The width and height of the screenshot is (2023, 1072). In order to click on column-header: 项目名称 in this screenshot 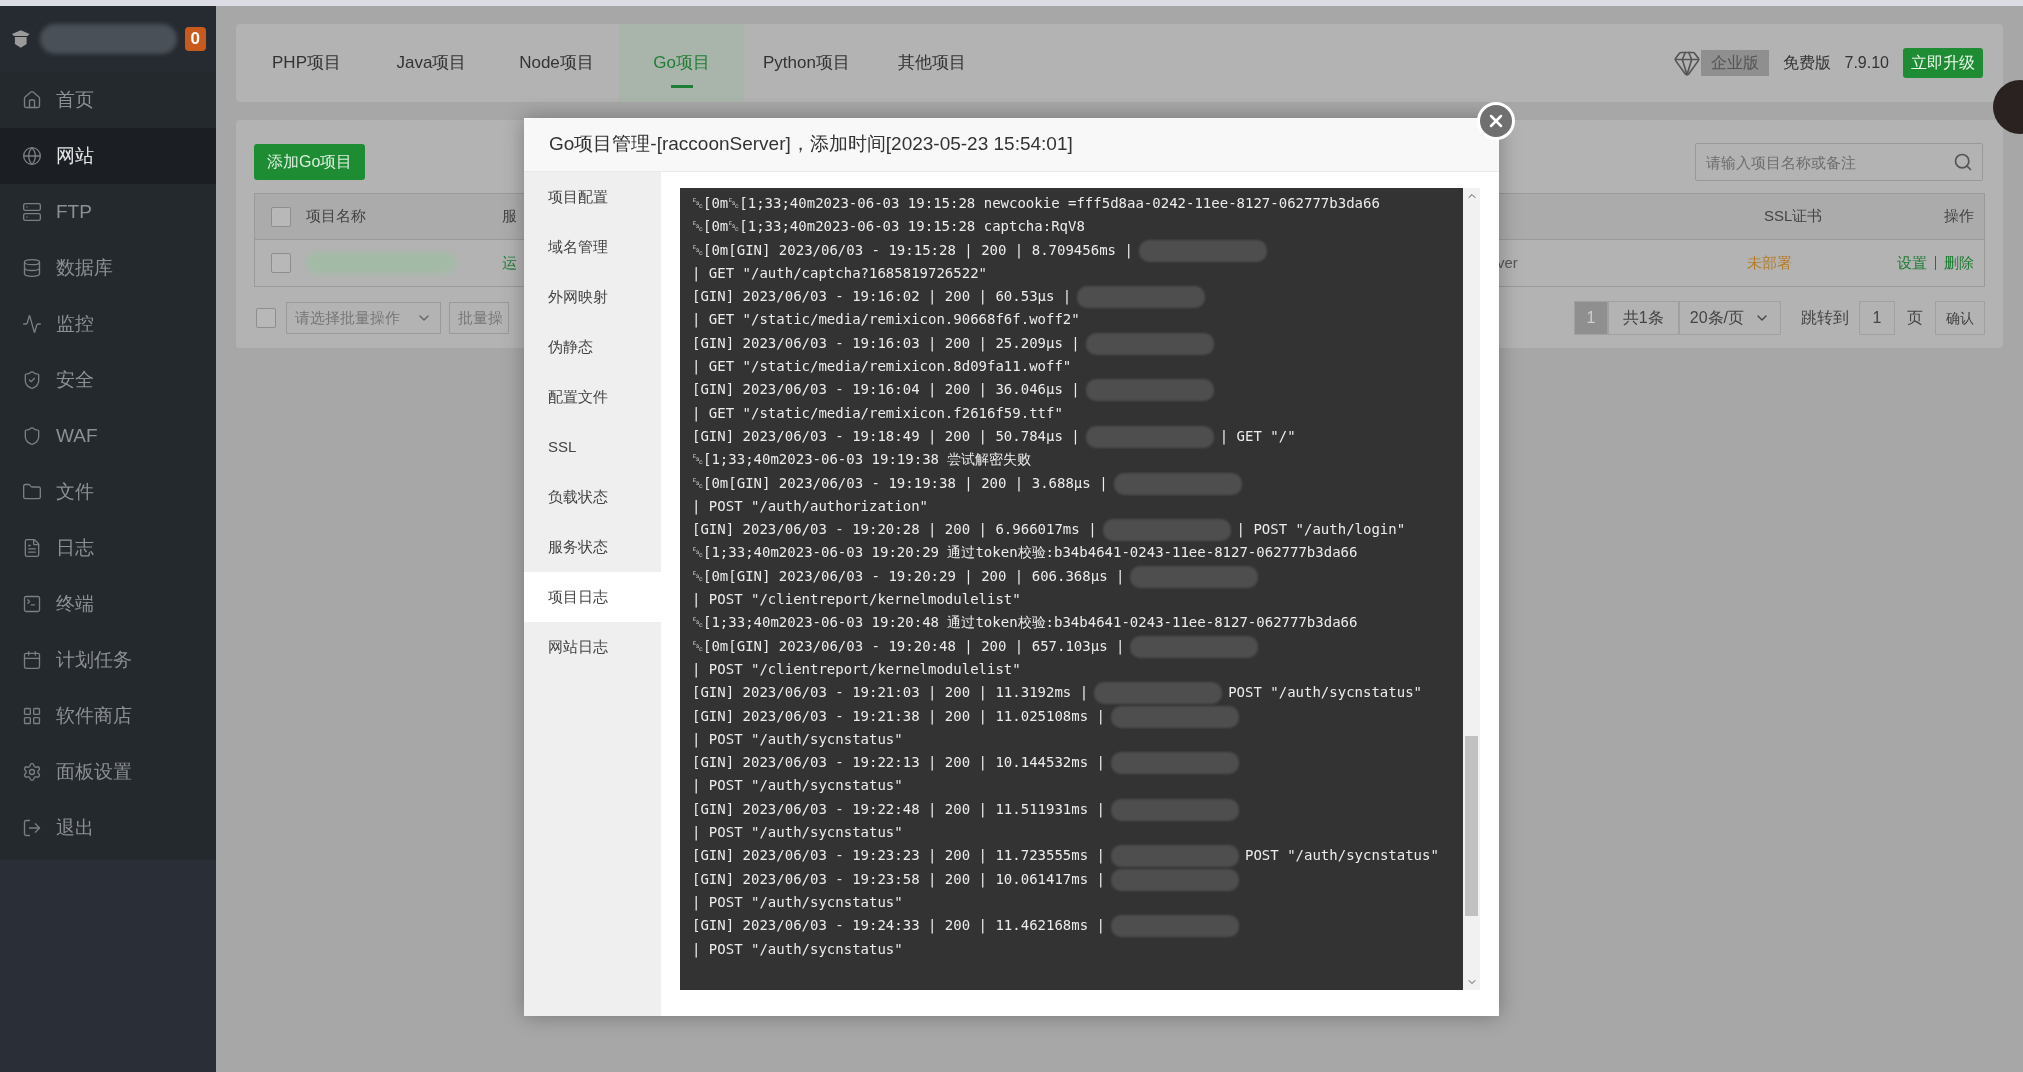, I will do `click(336, 216)`.